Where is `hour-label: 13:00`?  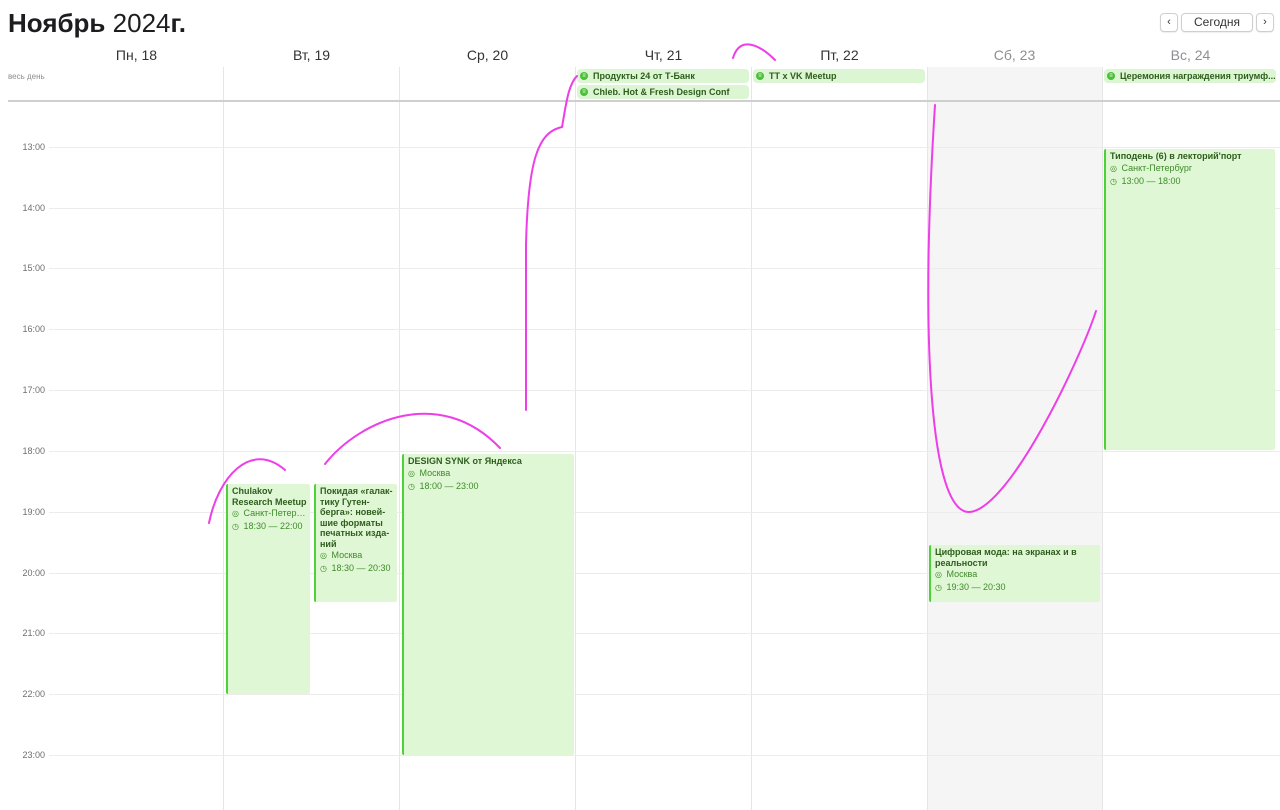
hour-label: 13:00 is located at coordinates (33, 147).